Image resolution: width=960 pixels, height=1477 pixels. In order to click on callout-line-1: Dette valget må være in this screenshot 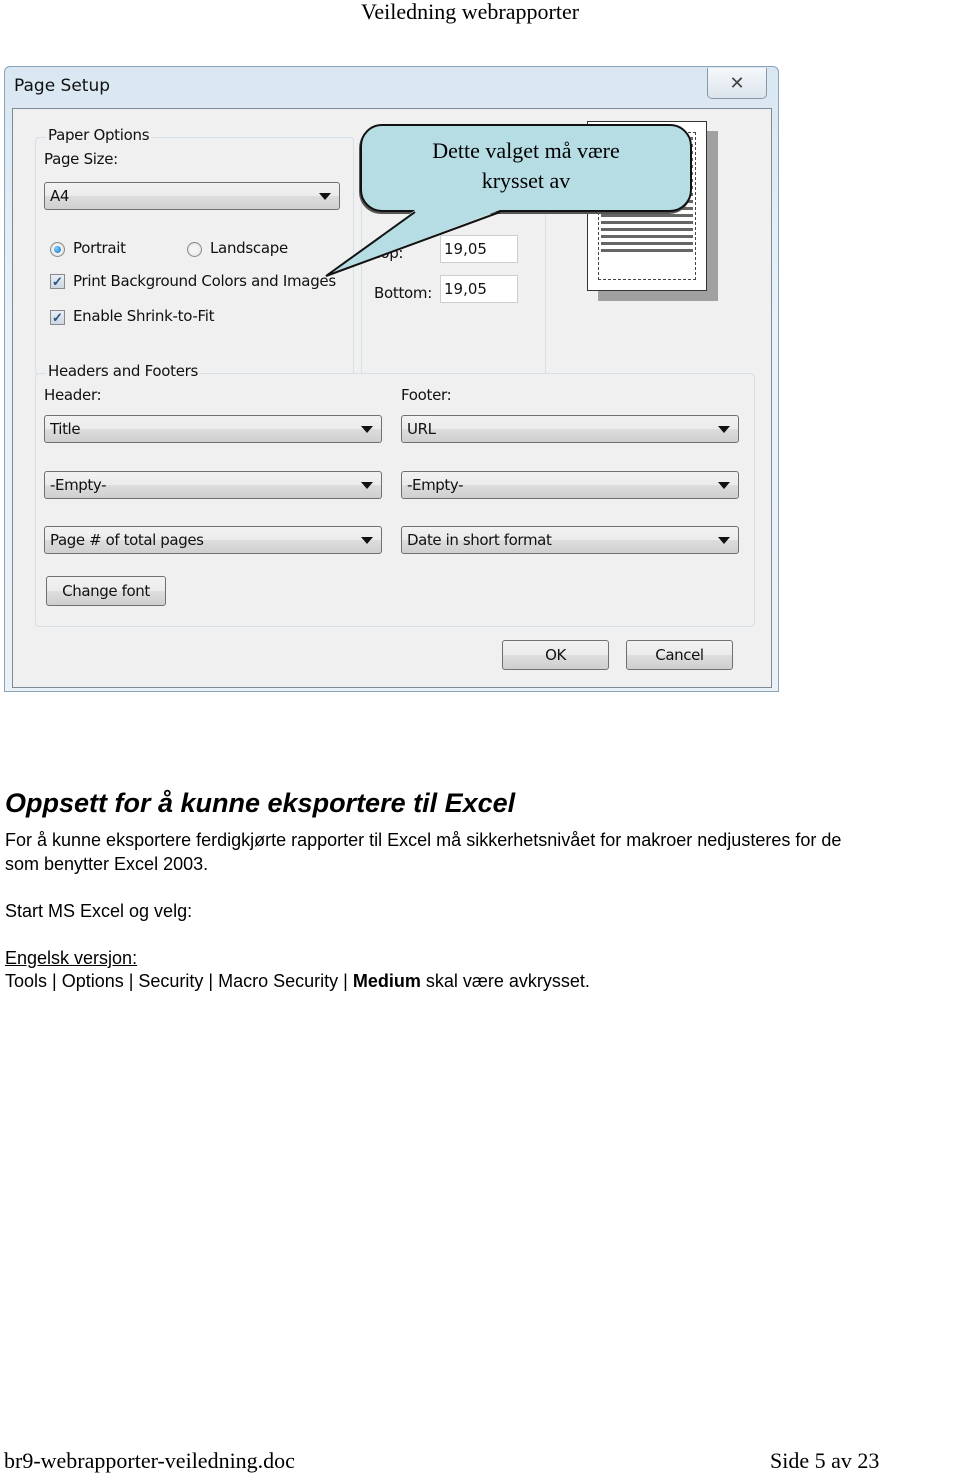, I will do `click(526, 150)`.